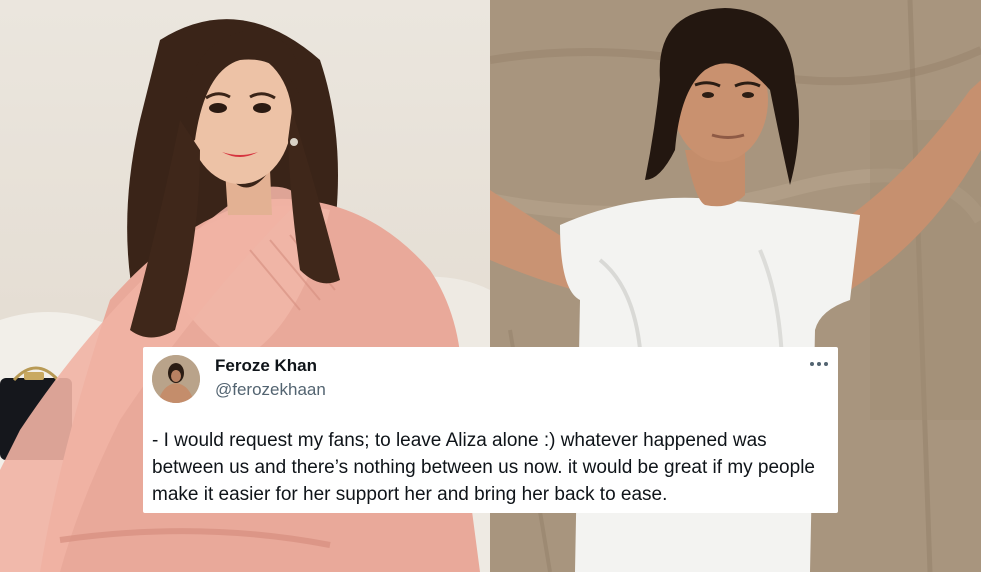 The width and height of the screenshot is (981, 572). I want to click on author-avatar, so click(176, 379).